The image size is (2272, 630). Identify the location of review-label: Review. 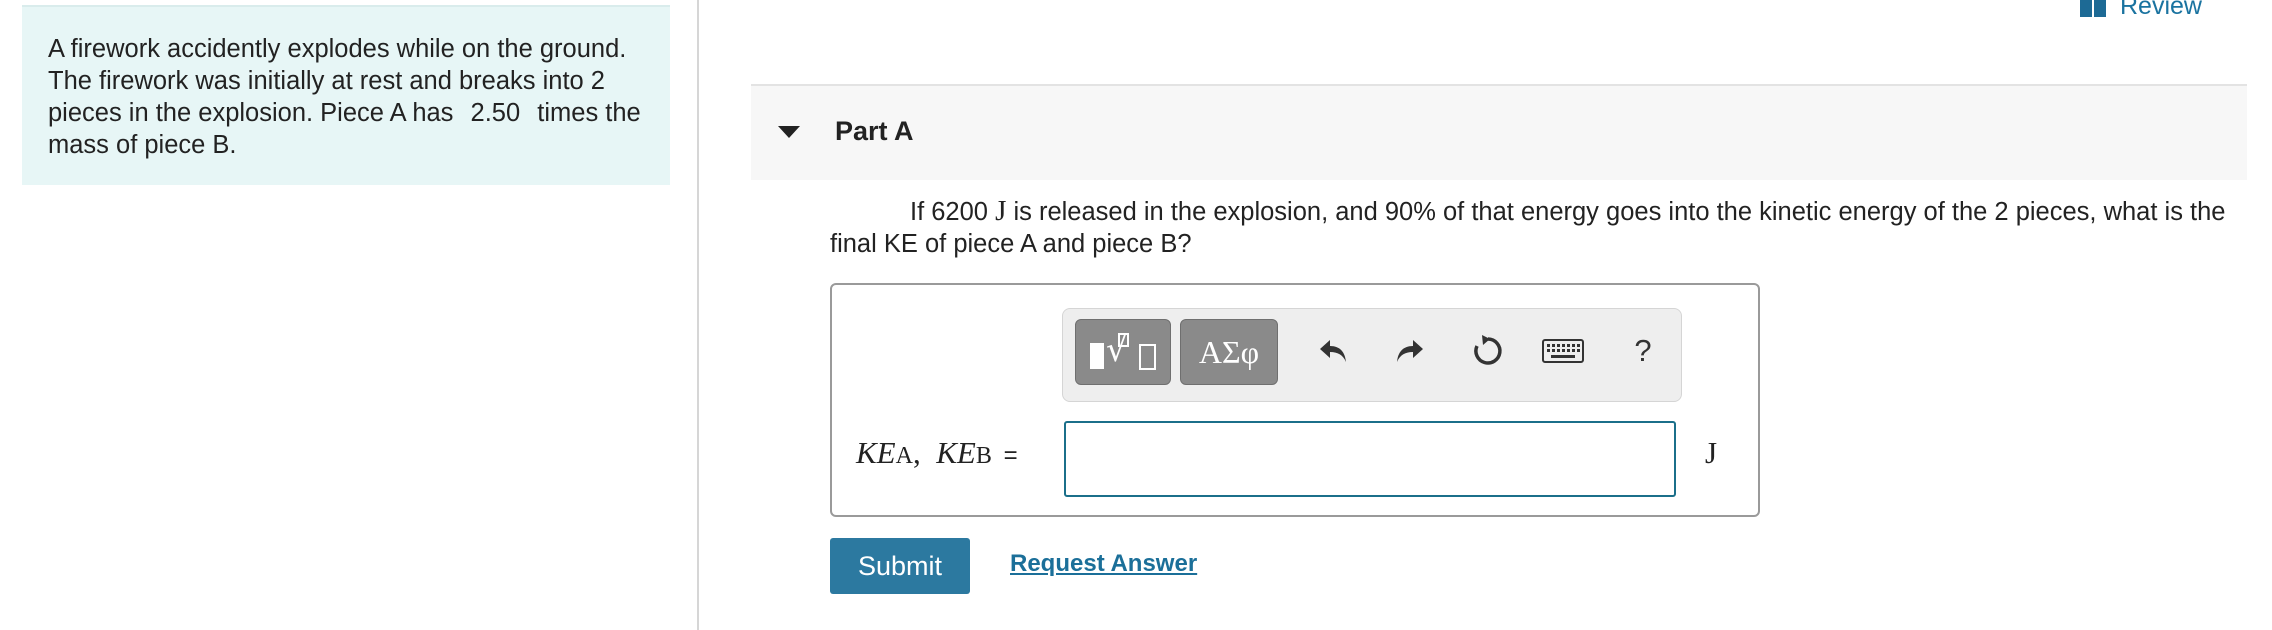
(2161, 10).